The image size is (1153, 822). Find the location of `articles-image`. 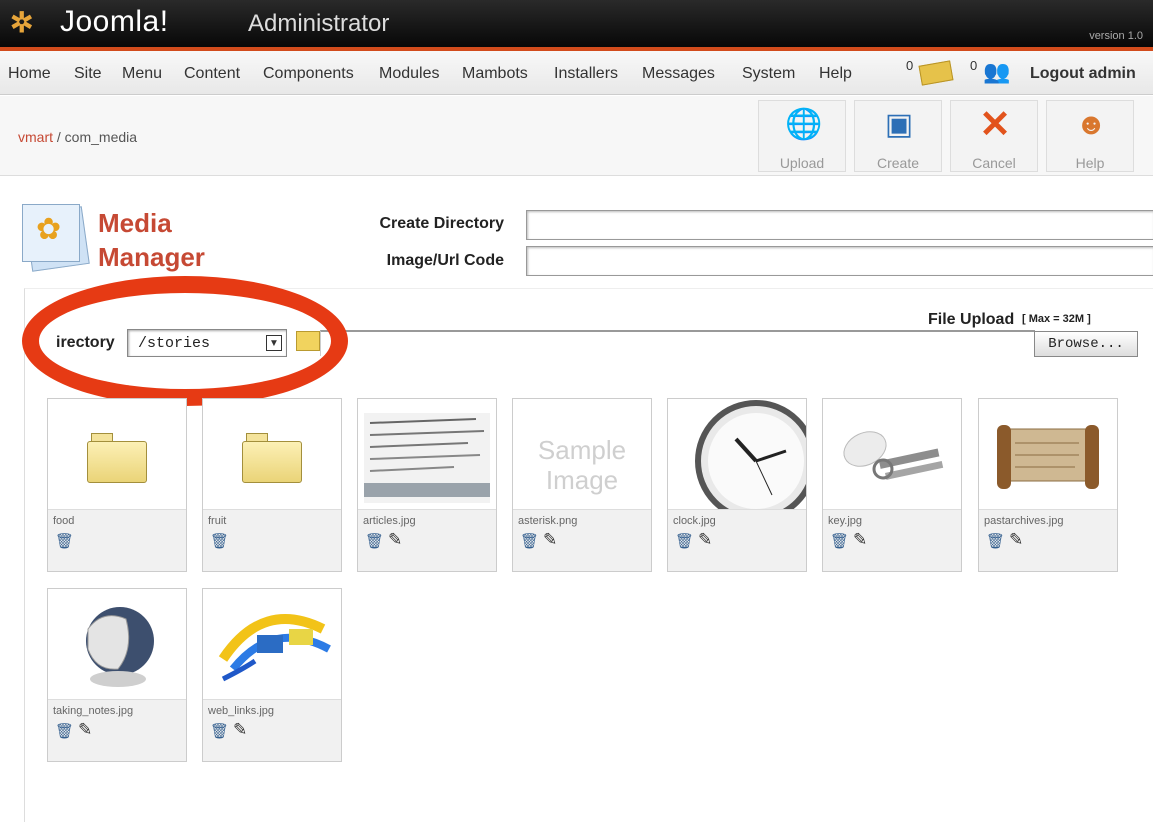

articles-image is located at coordinates (427, 454).